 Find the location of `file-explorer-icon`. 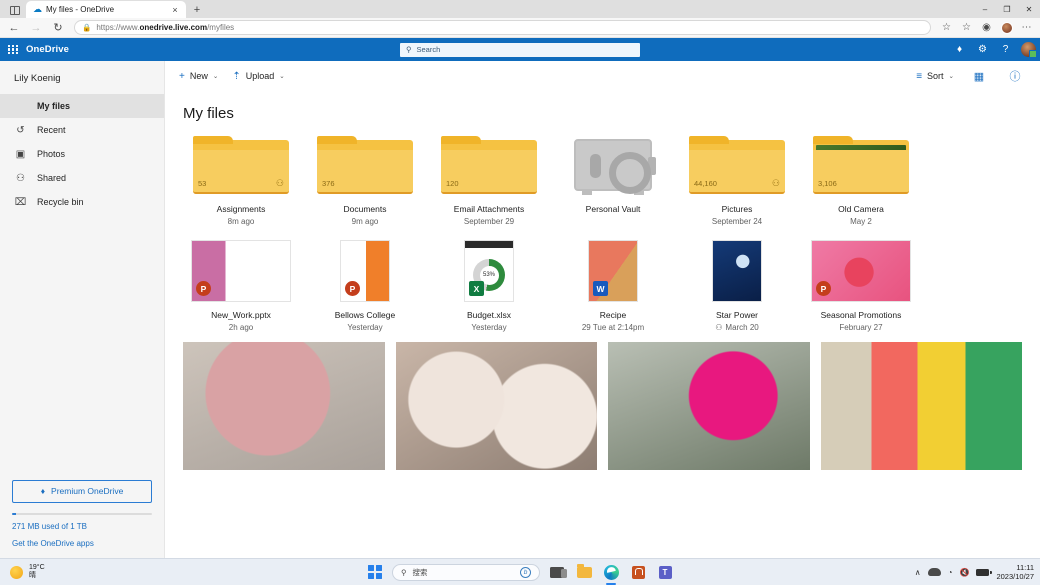

file-explorer-icon is located at coordinates (584, 572).